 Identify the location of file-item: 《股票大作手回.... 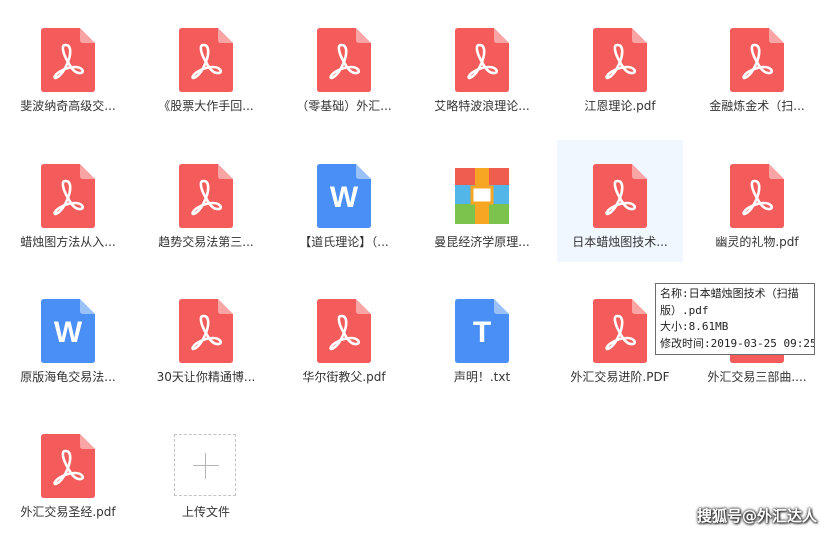
(206, 65).